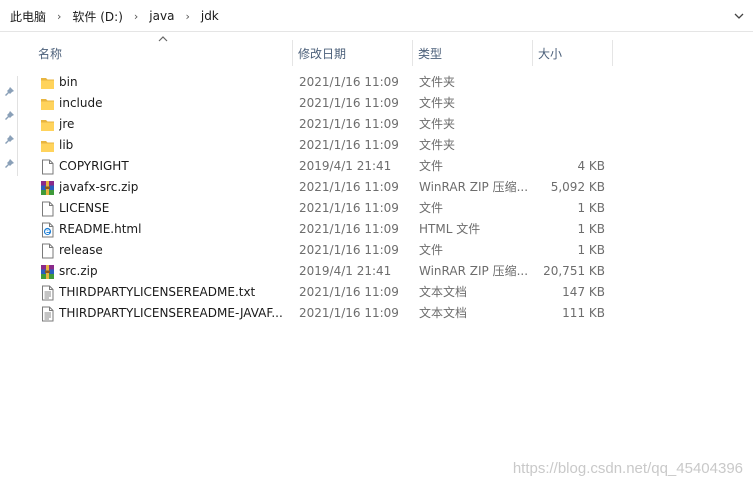 Image resolution: width=753 pixels, height=487 pixels. I want to click on file-row: release 2021/1/16 11:09 文件 1 KB, so click(376, 250).